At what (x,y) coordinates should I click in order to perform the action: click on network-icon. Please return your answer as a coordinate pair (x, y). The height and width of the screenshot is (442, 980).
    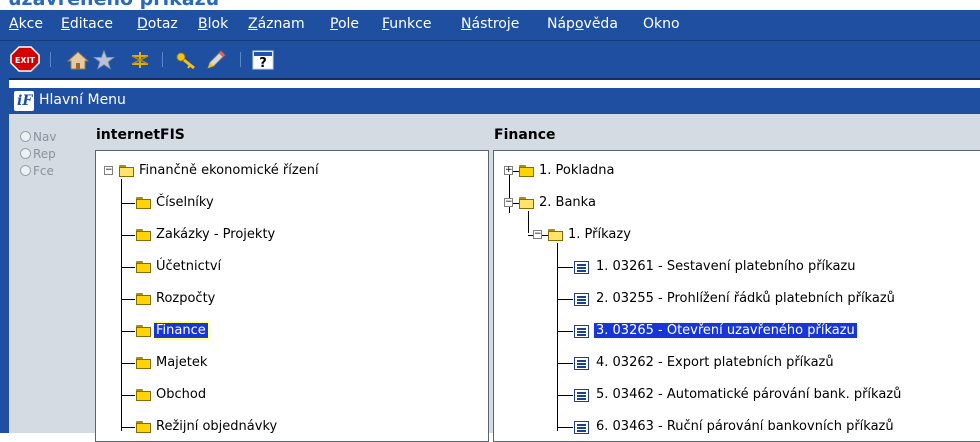
    Looking at the image, I should click on (140, 60).